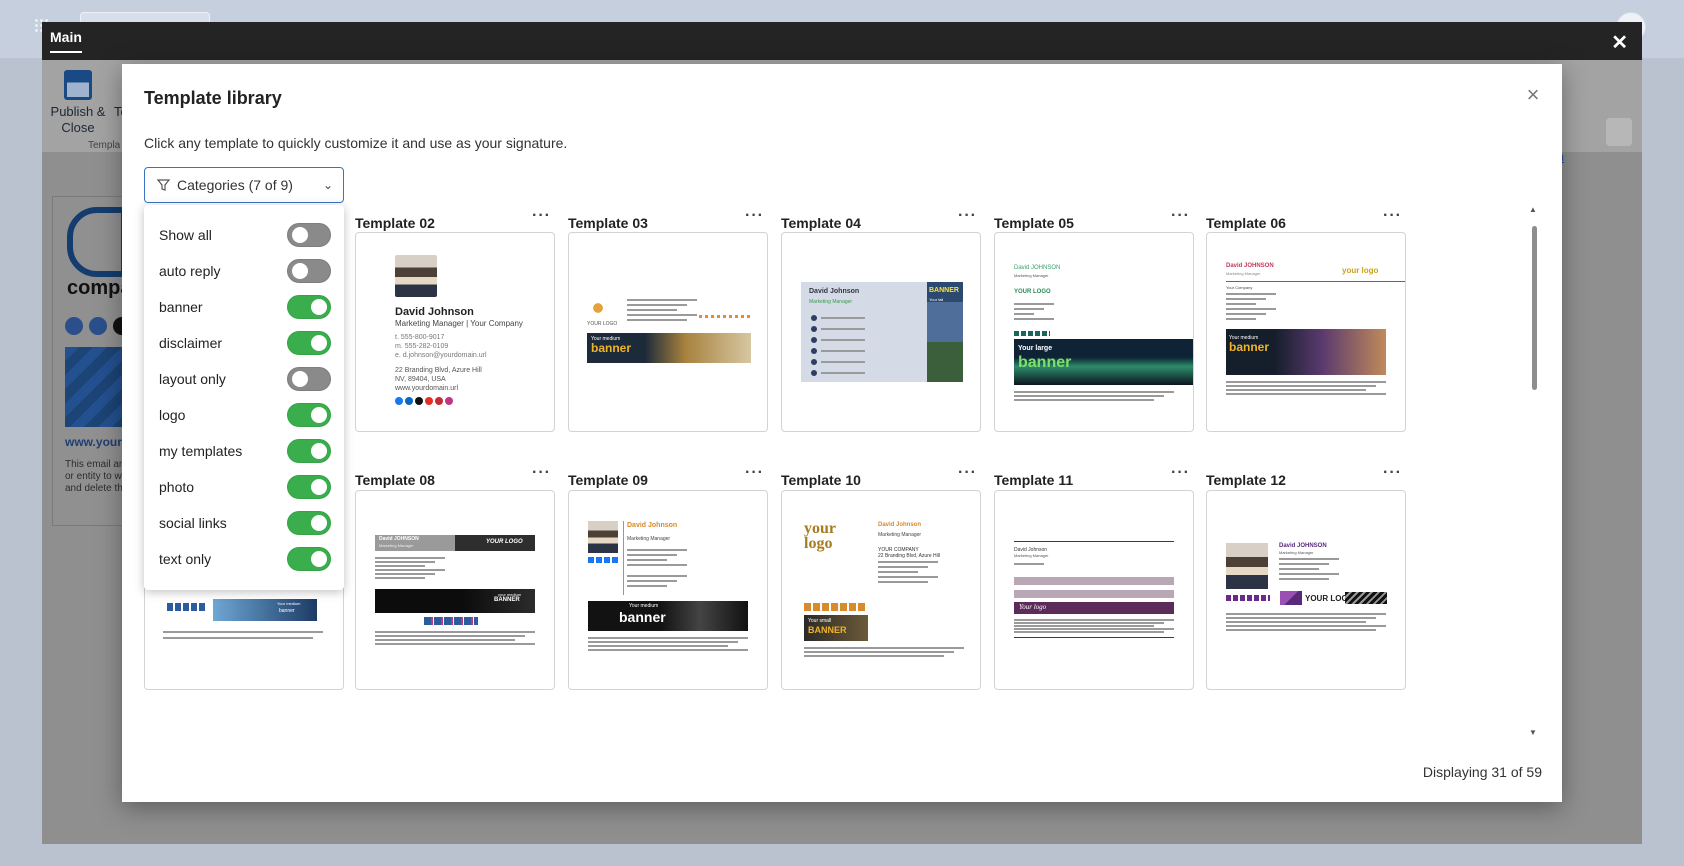 The height and width of the screenshot is (866, 1684). What do you see at coordinates (936, 299) in the screenshot?
I see `preview-text: Your tall` at bounding box center [936, 299].